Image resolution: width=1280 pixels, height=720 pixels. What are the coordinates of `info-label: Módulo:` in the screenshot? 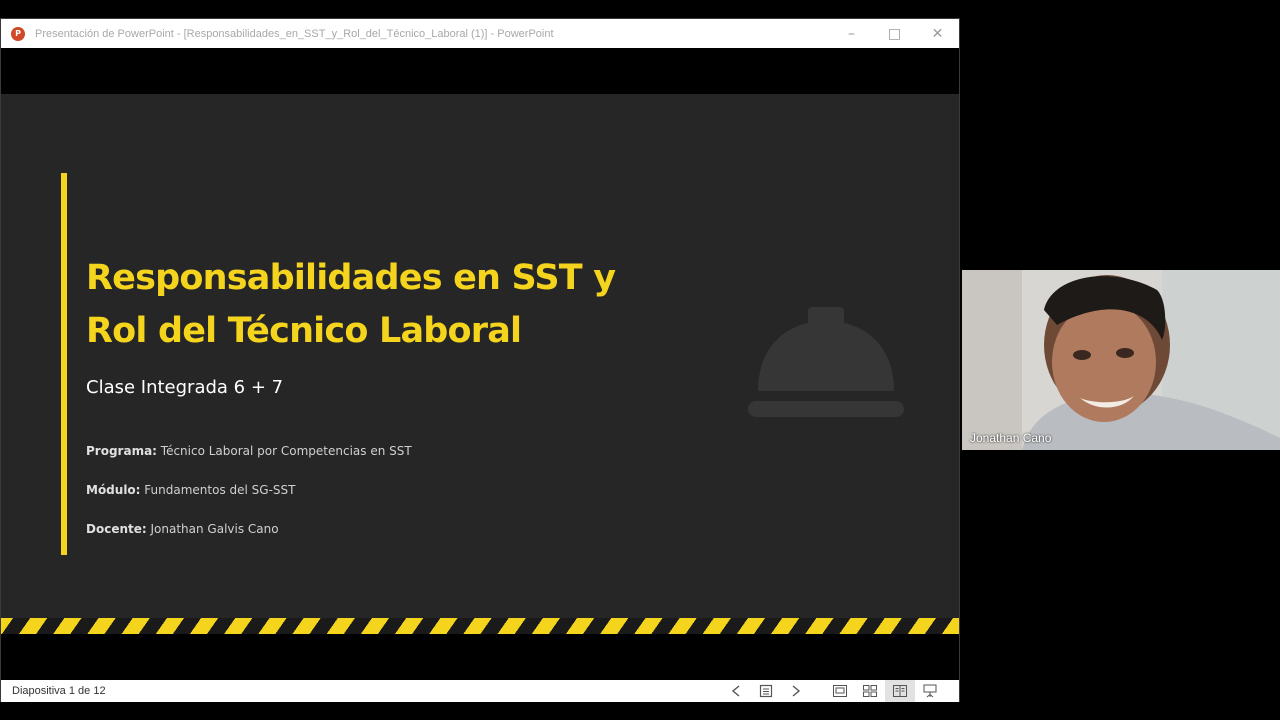 It's located at (113, 490).